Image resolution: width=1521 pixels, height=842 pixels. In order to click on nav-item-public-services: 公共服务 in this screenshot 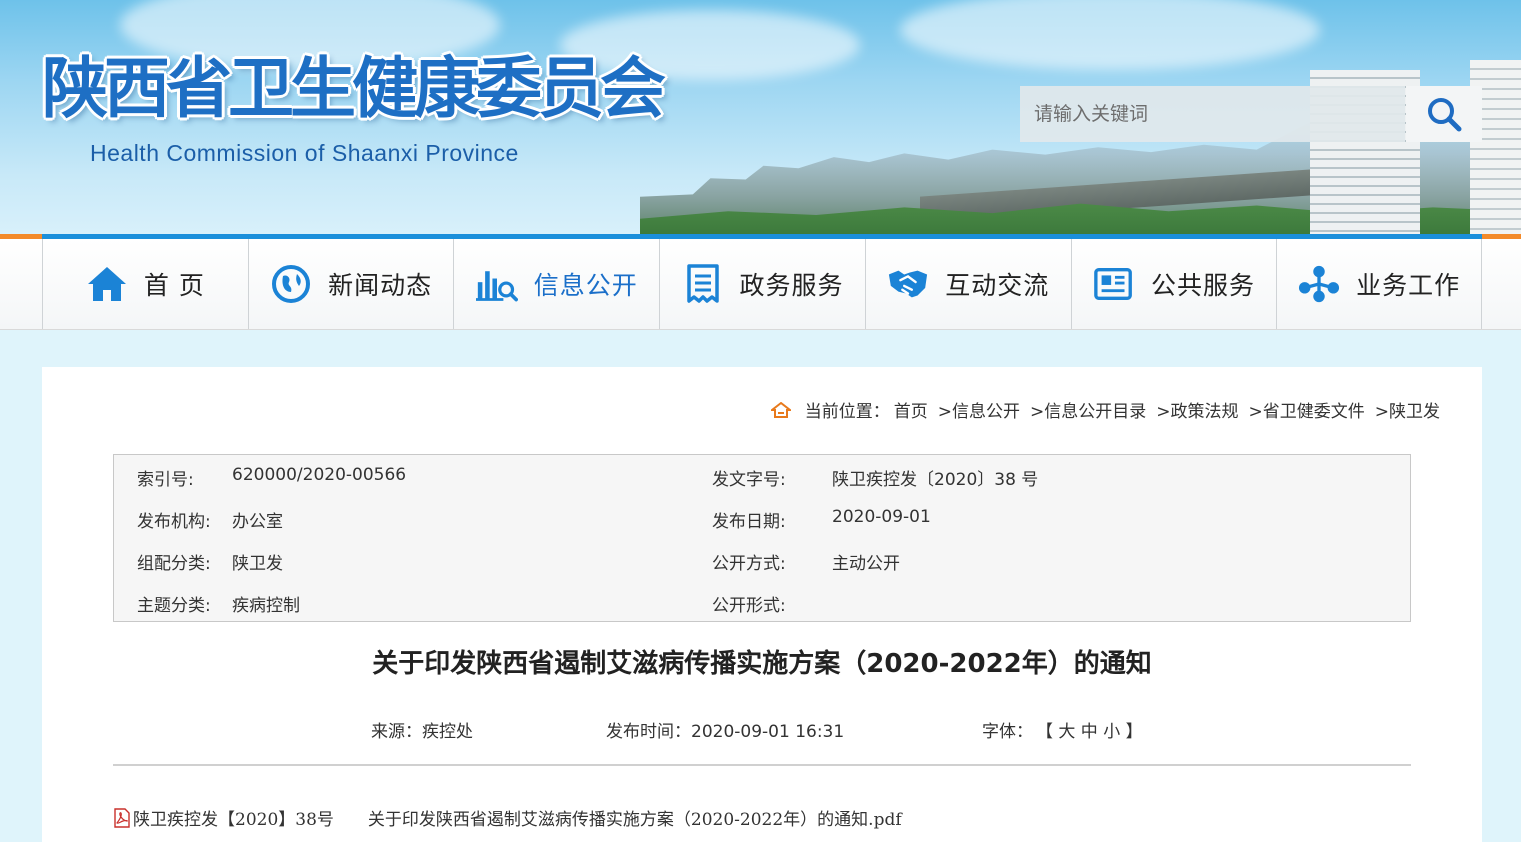, I will do `click(1173, 284)`.